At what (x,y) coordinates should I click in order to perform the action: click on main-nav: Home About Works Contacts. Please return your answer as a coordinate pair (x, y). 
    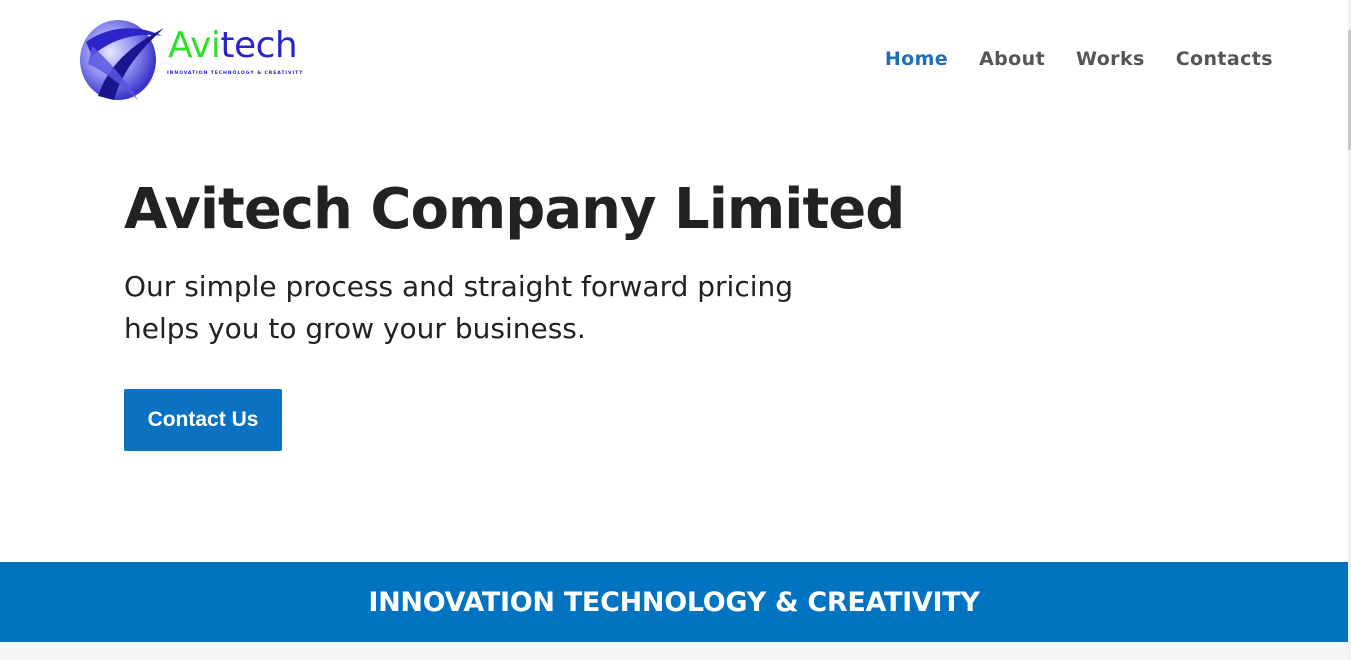
    Looking at the image, I should click on (1079, 59).